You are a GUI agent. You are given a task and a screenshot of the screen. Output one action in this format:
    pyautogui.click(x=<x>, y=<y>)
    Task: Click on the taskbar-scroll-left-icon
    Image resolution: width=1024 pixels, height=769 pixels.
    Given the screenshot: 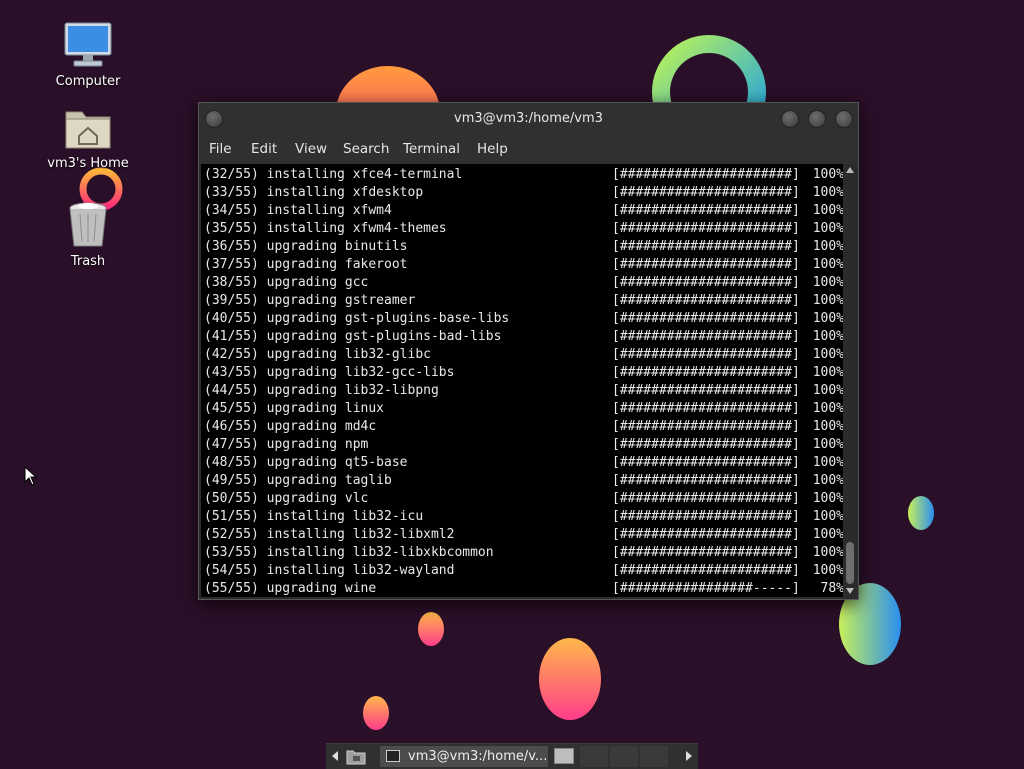 What is the action you would take?
    pyautogui.click(x=335, y=756)
    